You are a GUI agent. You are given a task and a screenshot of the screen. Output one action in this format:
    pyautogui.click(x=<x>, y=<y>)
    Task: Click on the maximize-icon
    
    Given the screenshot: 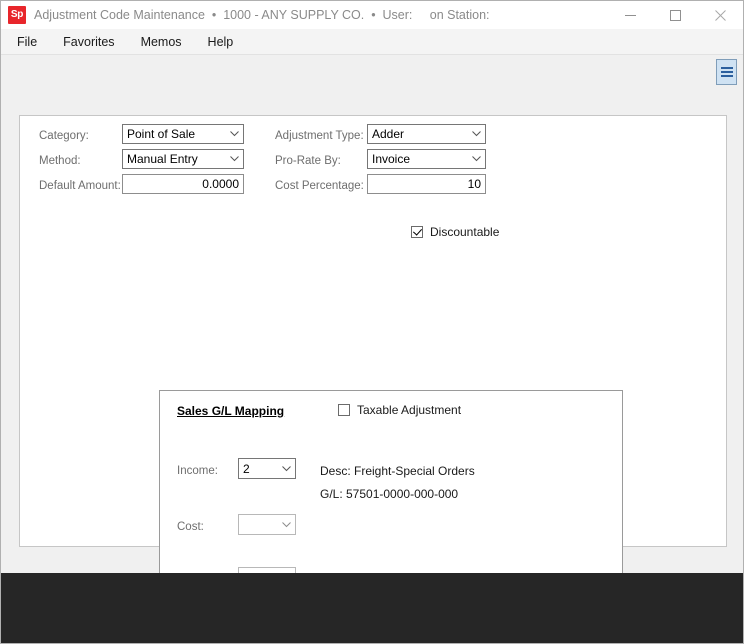 What is the action you would take?
    pyautogui.click(x=675, y=15)
    